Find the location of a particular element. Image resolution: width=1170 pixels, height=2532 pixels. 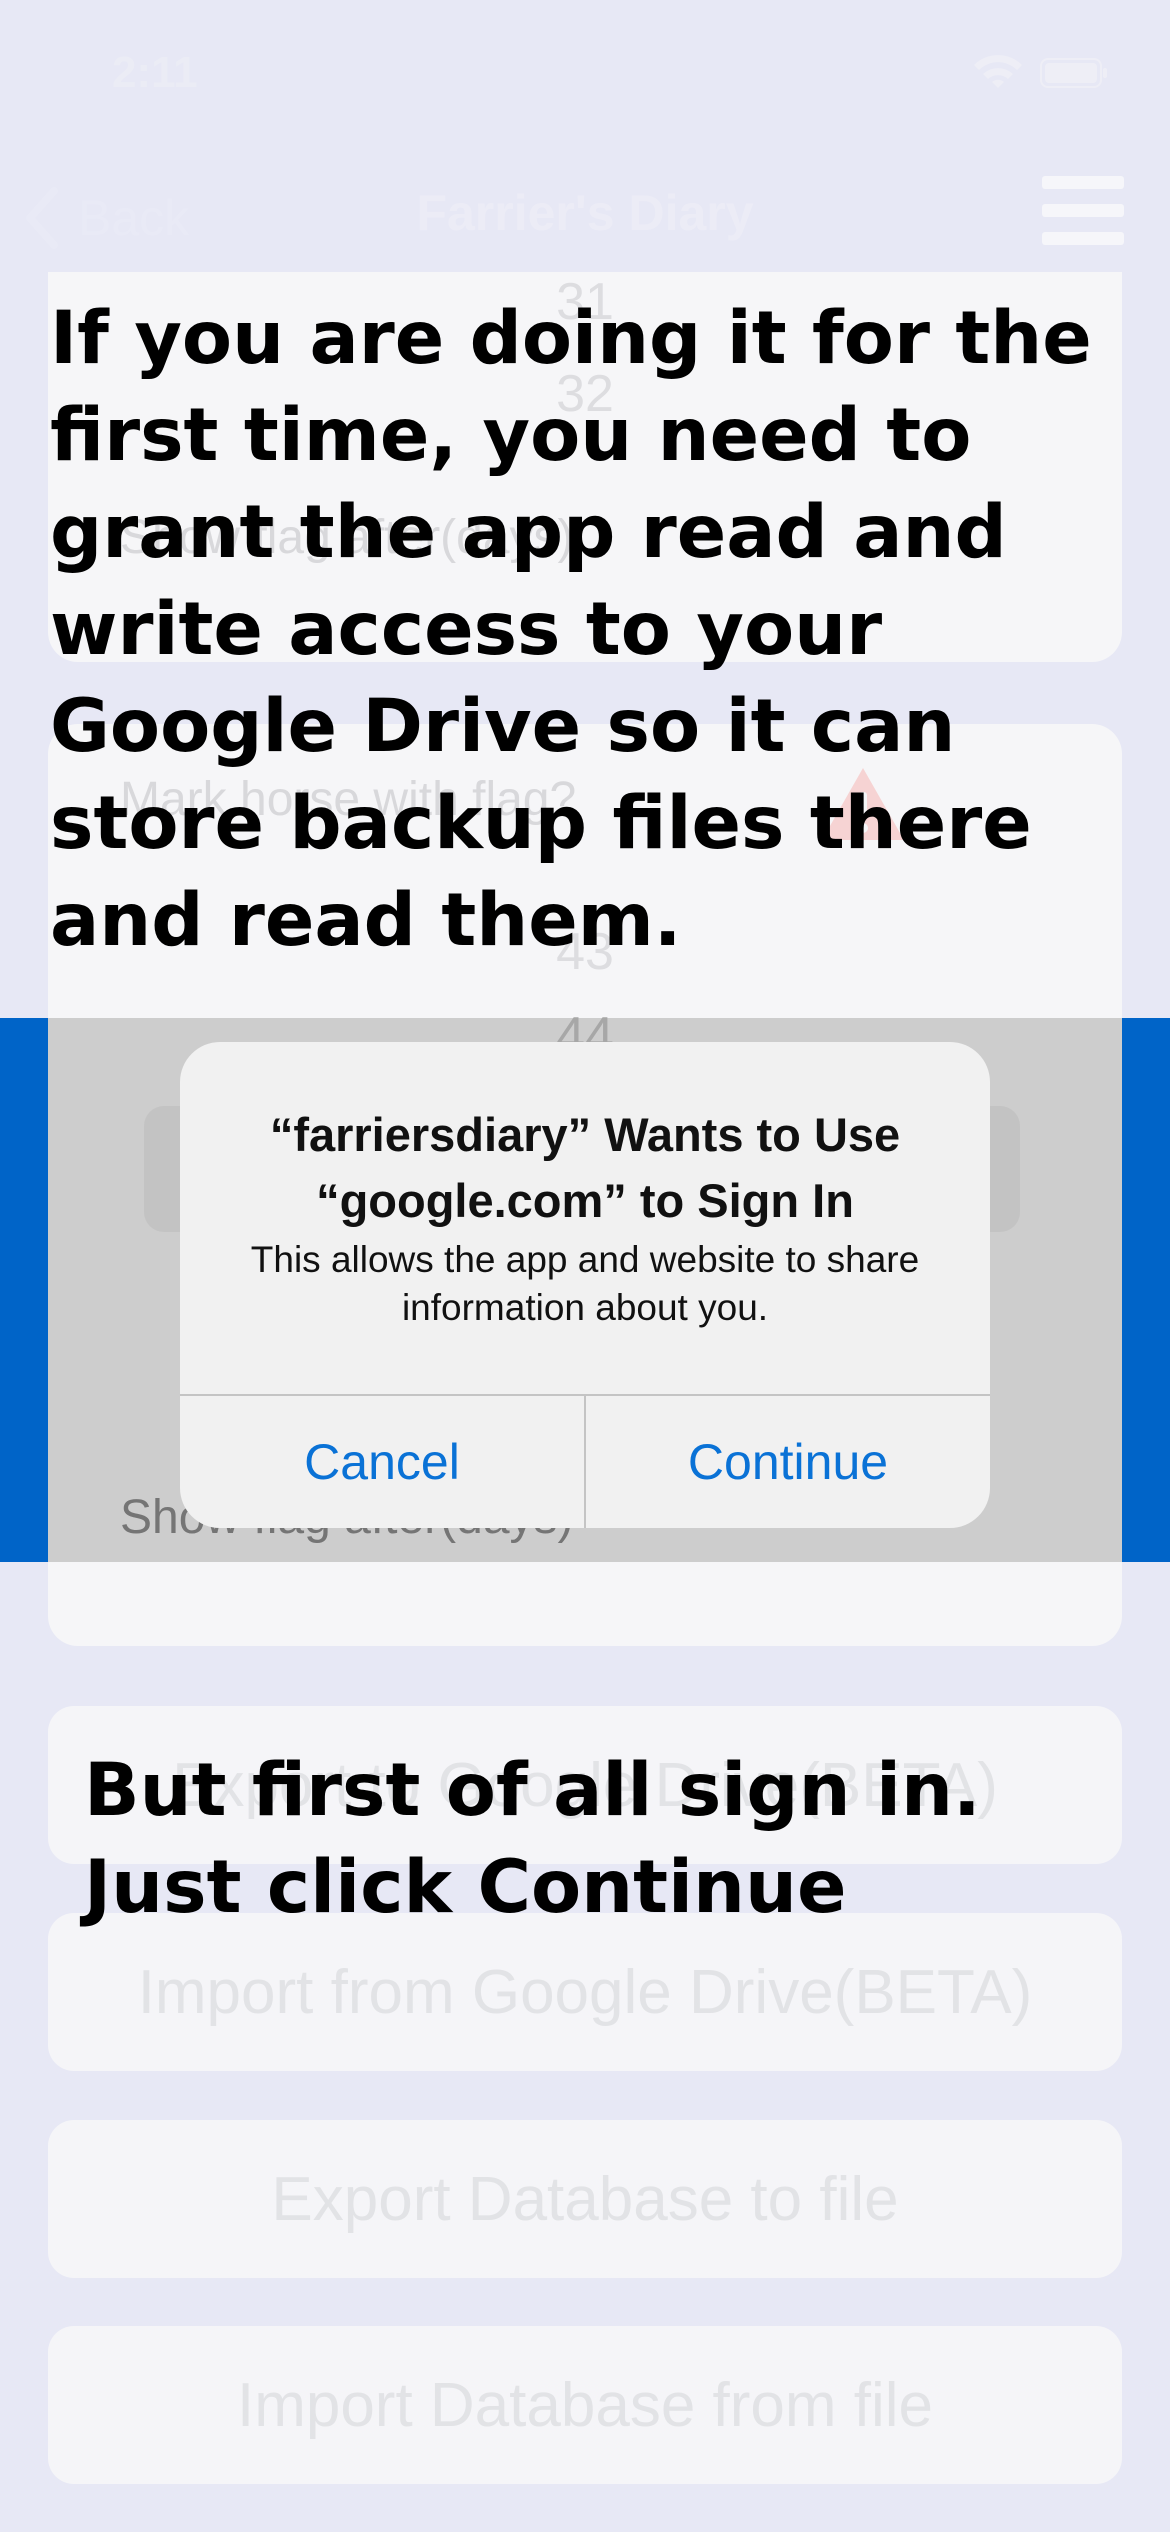

wifi-icon is located at coordinates (998, 71).